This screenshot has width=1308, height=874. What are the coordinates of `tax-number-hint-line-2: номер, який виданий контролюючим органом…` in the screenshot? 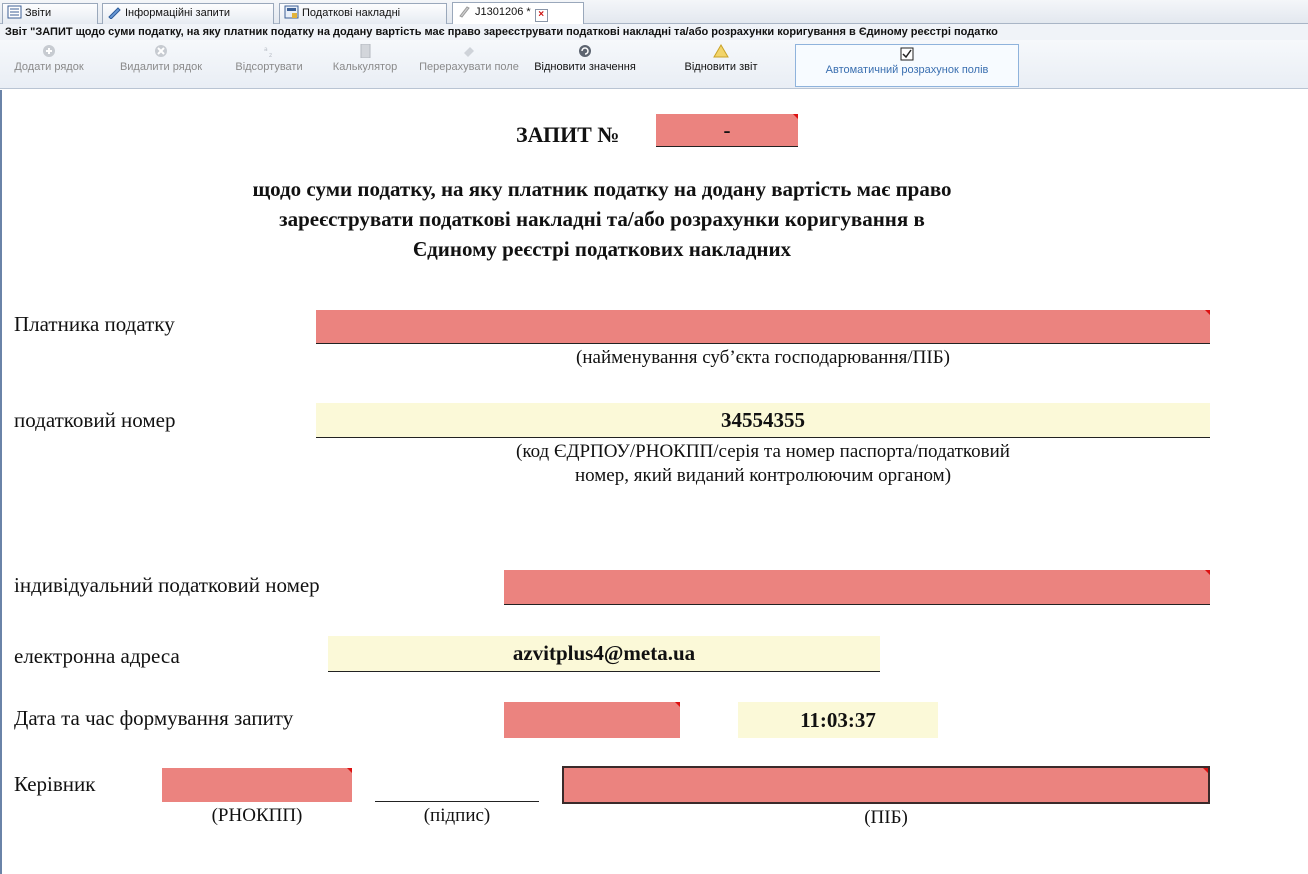 It's located at (763, 475).